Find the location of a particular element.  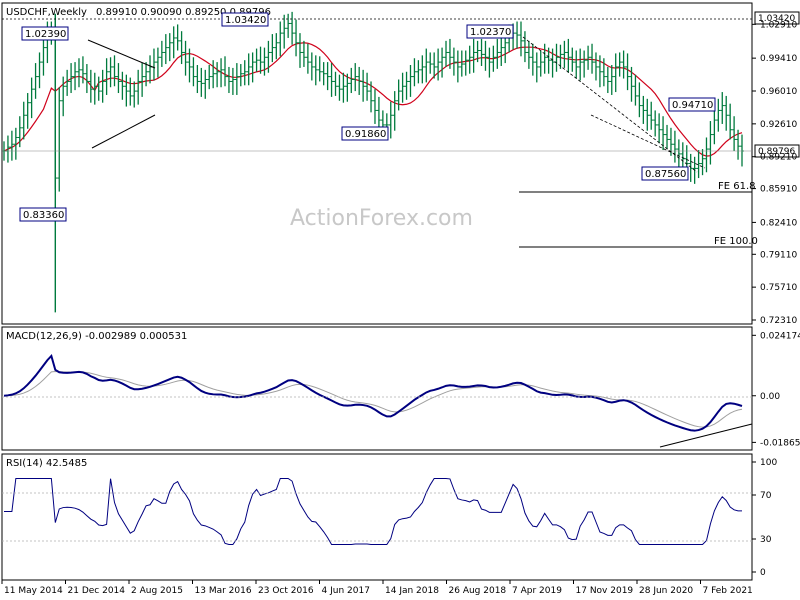

price-label: 1.02370 is located at coordinates (490, 31).